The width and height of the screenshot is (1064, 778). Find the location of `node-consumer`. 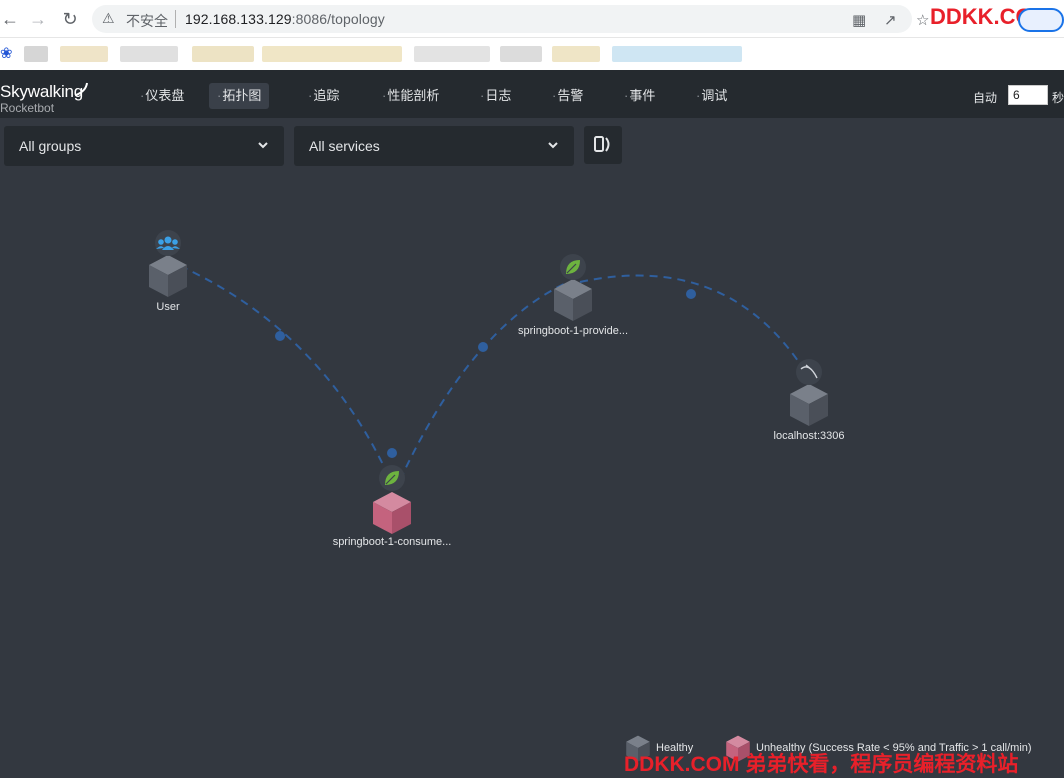

node-consumer is located at coordinates (392, 499).